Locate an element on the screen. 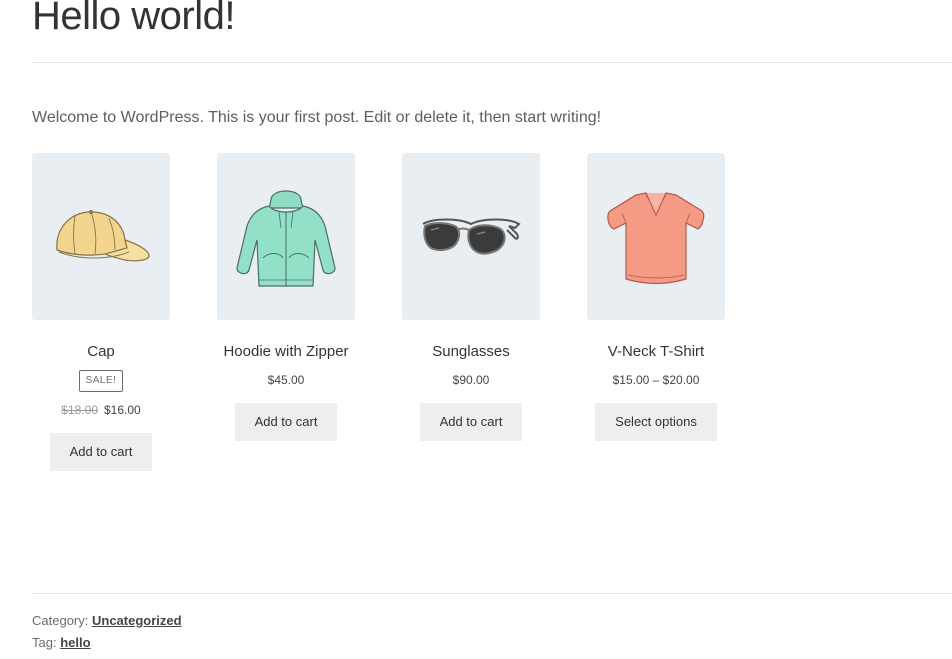 This screenshot has height=659, width=952. product-name: Hoodie with Zipper is located at coordinates (286, 352).